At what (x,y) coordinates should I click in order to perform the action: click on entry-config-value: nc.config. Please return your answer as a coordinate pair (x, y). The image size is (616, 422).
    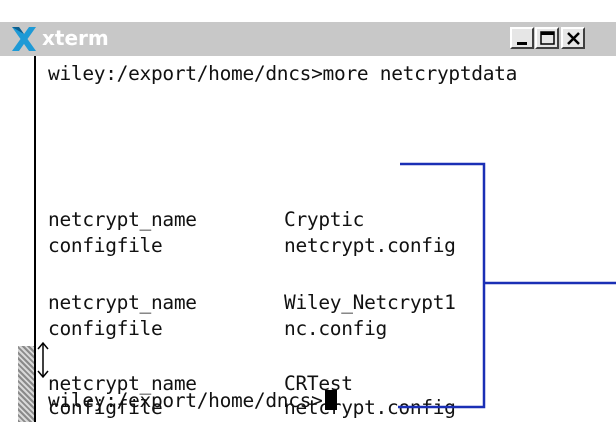
    Looking at the image, I should click on (335, 328).